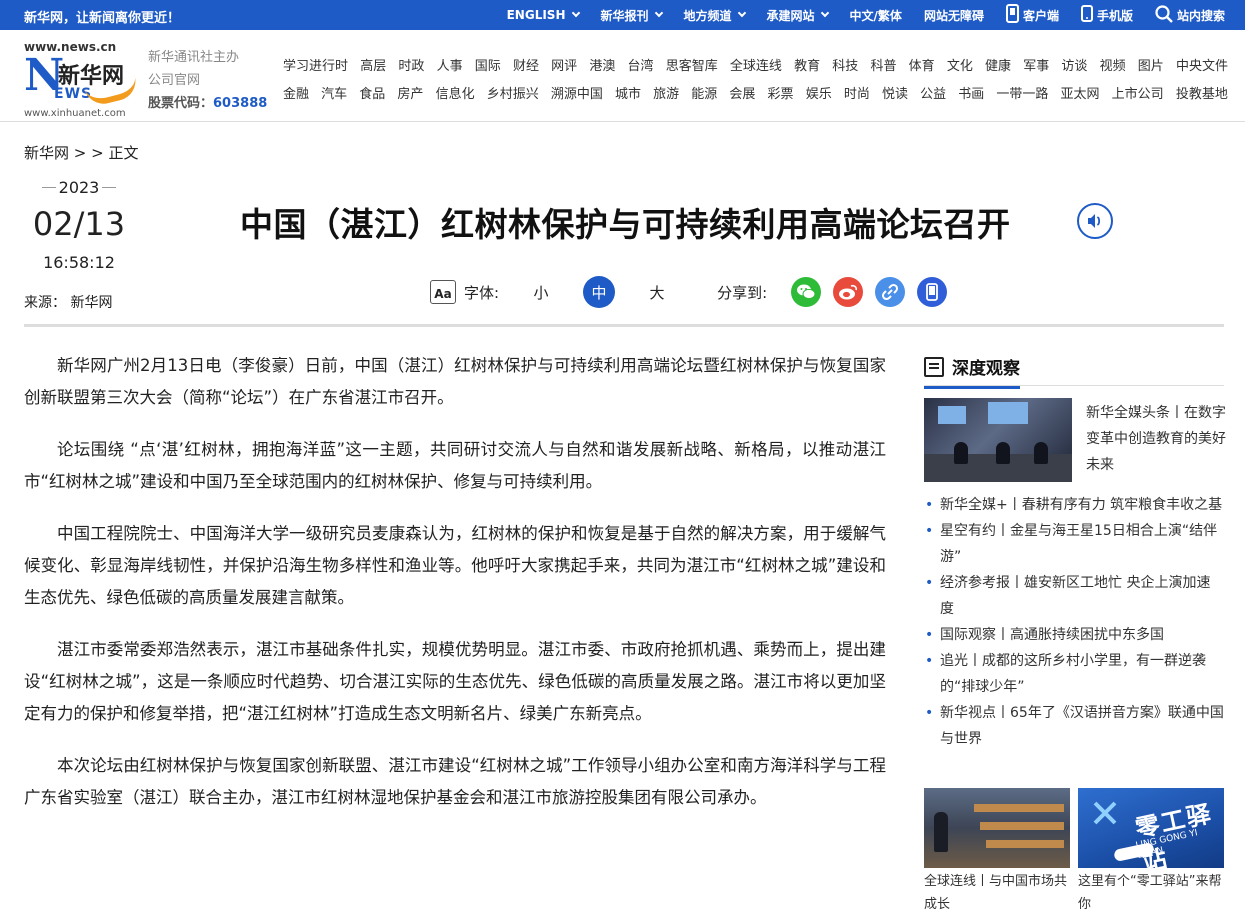 The width and height of the screenshot is (1245, 910). I want to click on category-link: 汽车, so click(334, 97).